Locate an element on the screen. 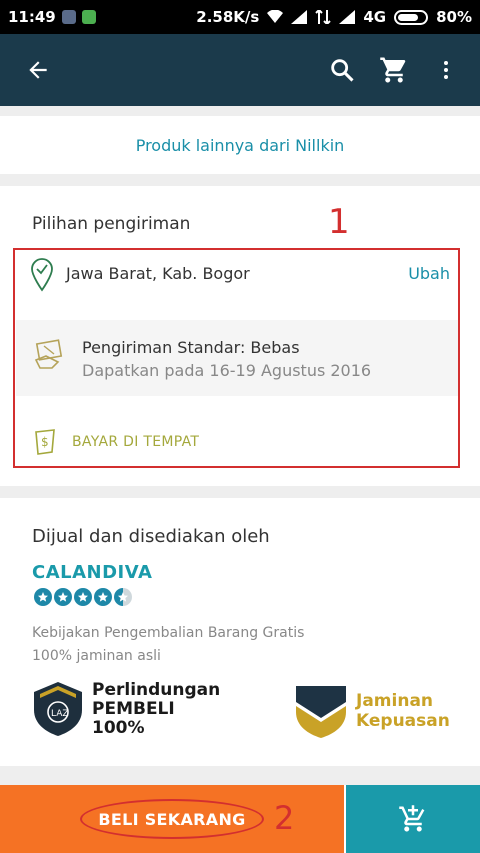 Image resolution: width=480 pixels, height=853 pixels. cash-on-delivery-icon: $ is located at coordinates (45, 442).